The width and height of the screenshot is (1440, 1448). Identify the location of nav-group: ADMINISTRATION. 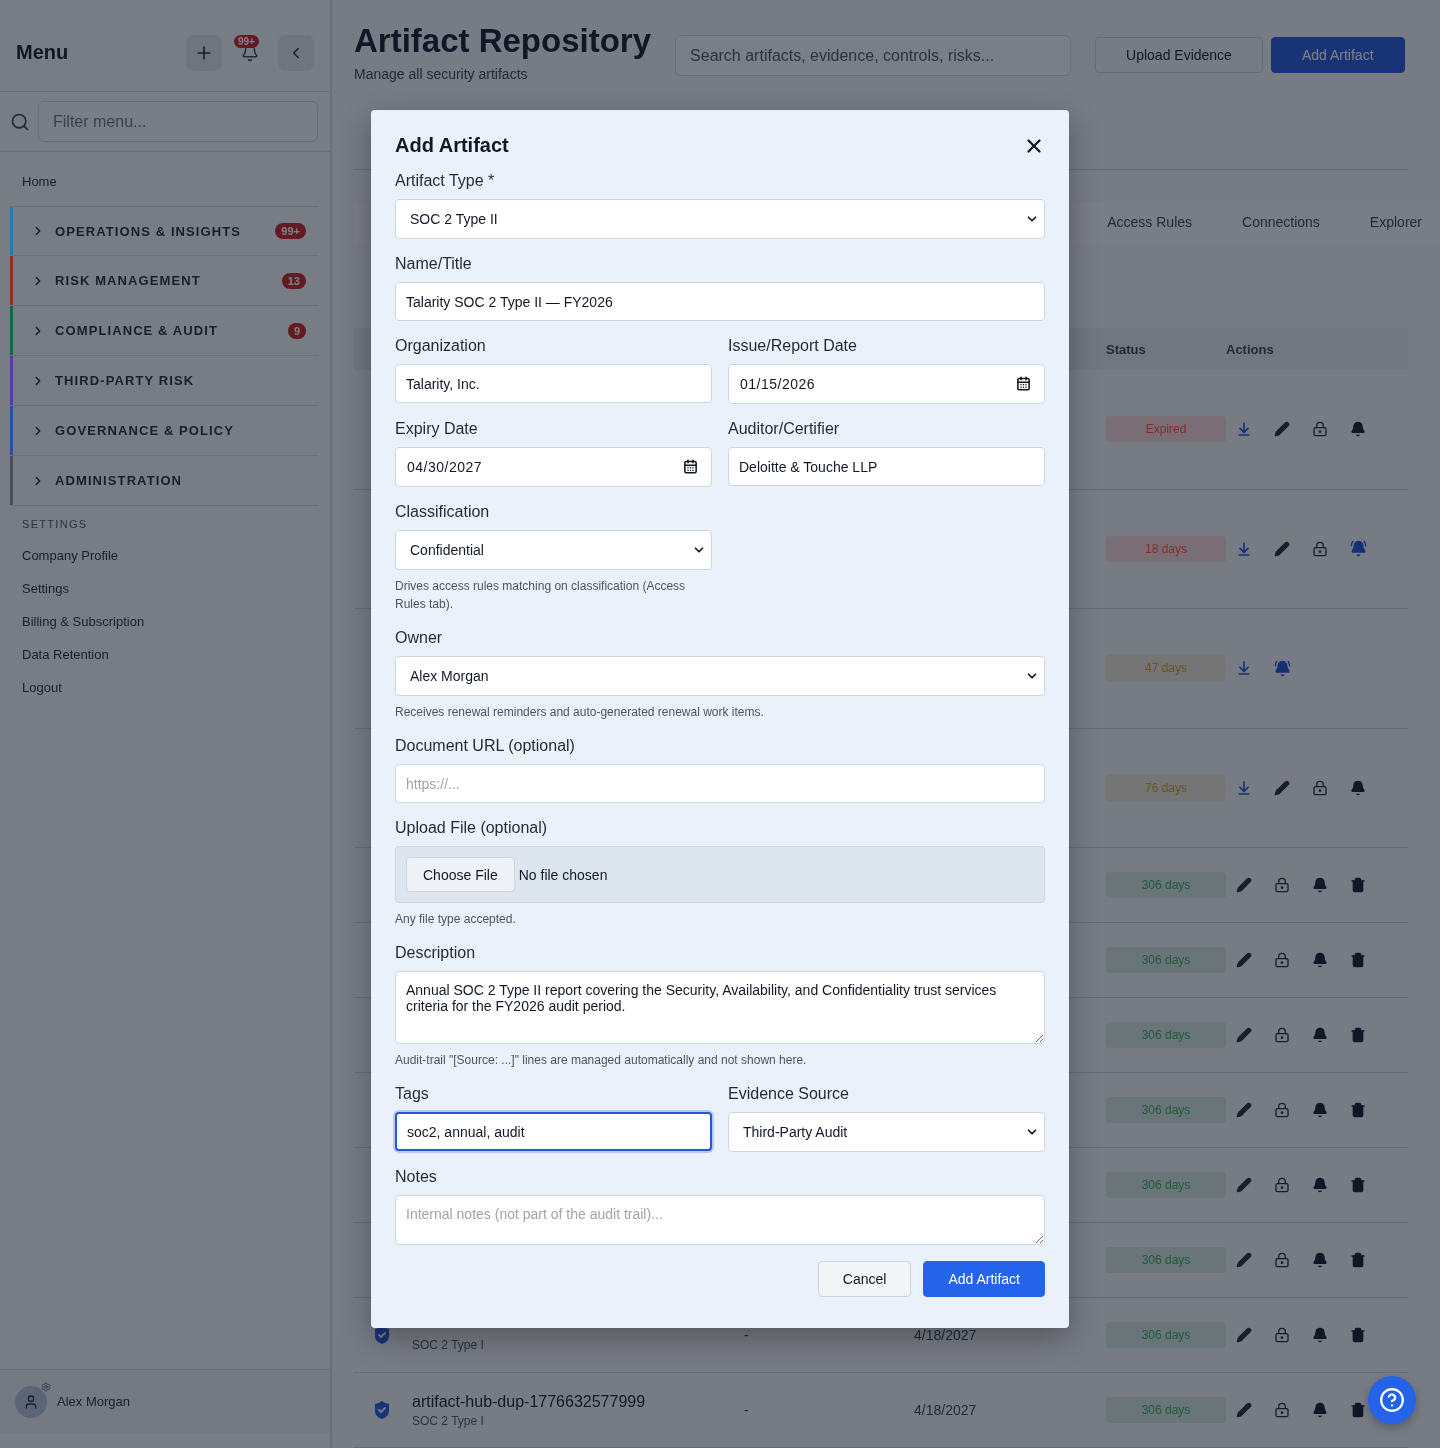
(164, 481).